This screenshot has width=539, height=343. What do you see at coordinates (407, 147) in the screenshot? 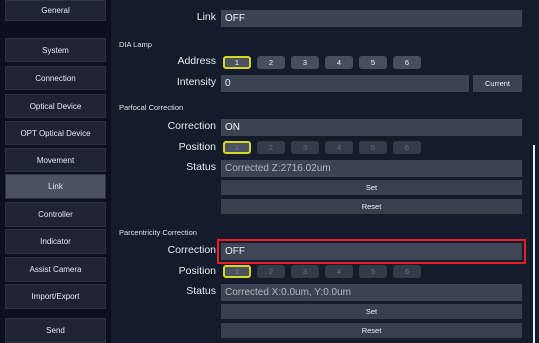
I see `parfocal-position-button-6: 6` at bounding box center [407, 147].